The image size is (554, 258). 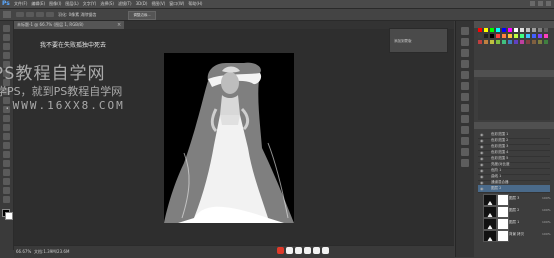 What do you see at coordinates (50, 14) in the screenshot?
I see `intersect-selection-icon` at bounding box center [50, 14].